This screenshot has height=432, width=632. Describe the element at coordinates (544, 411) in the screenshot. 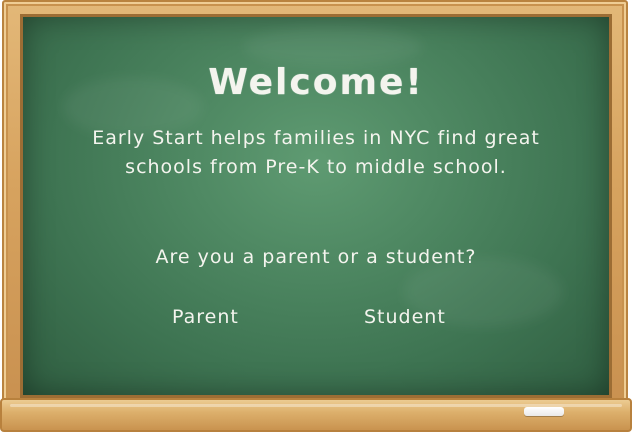

I see `chalk-icon` at that location.